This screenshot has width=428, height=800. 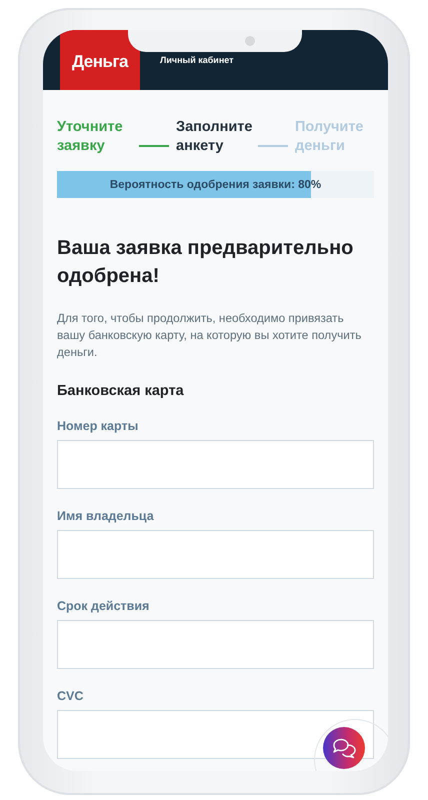 I want to click on header-title: Личный кабинет, so click(x=197, y=60).